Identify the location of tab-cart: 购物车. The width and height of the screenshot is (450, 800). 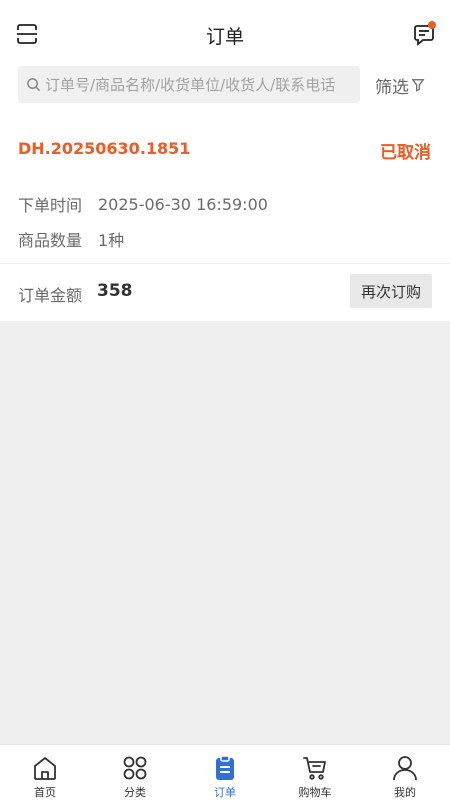
(315, 772).